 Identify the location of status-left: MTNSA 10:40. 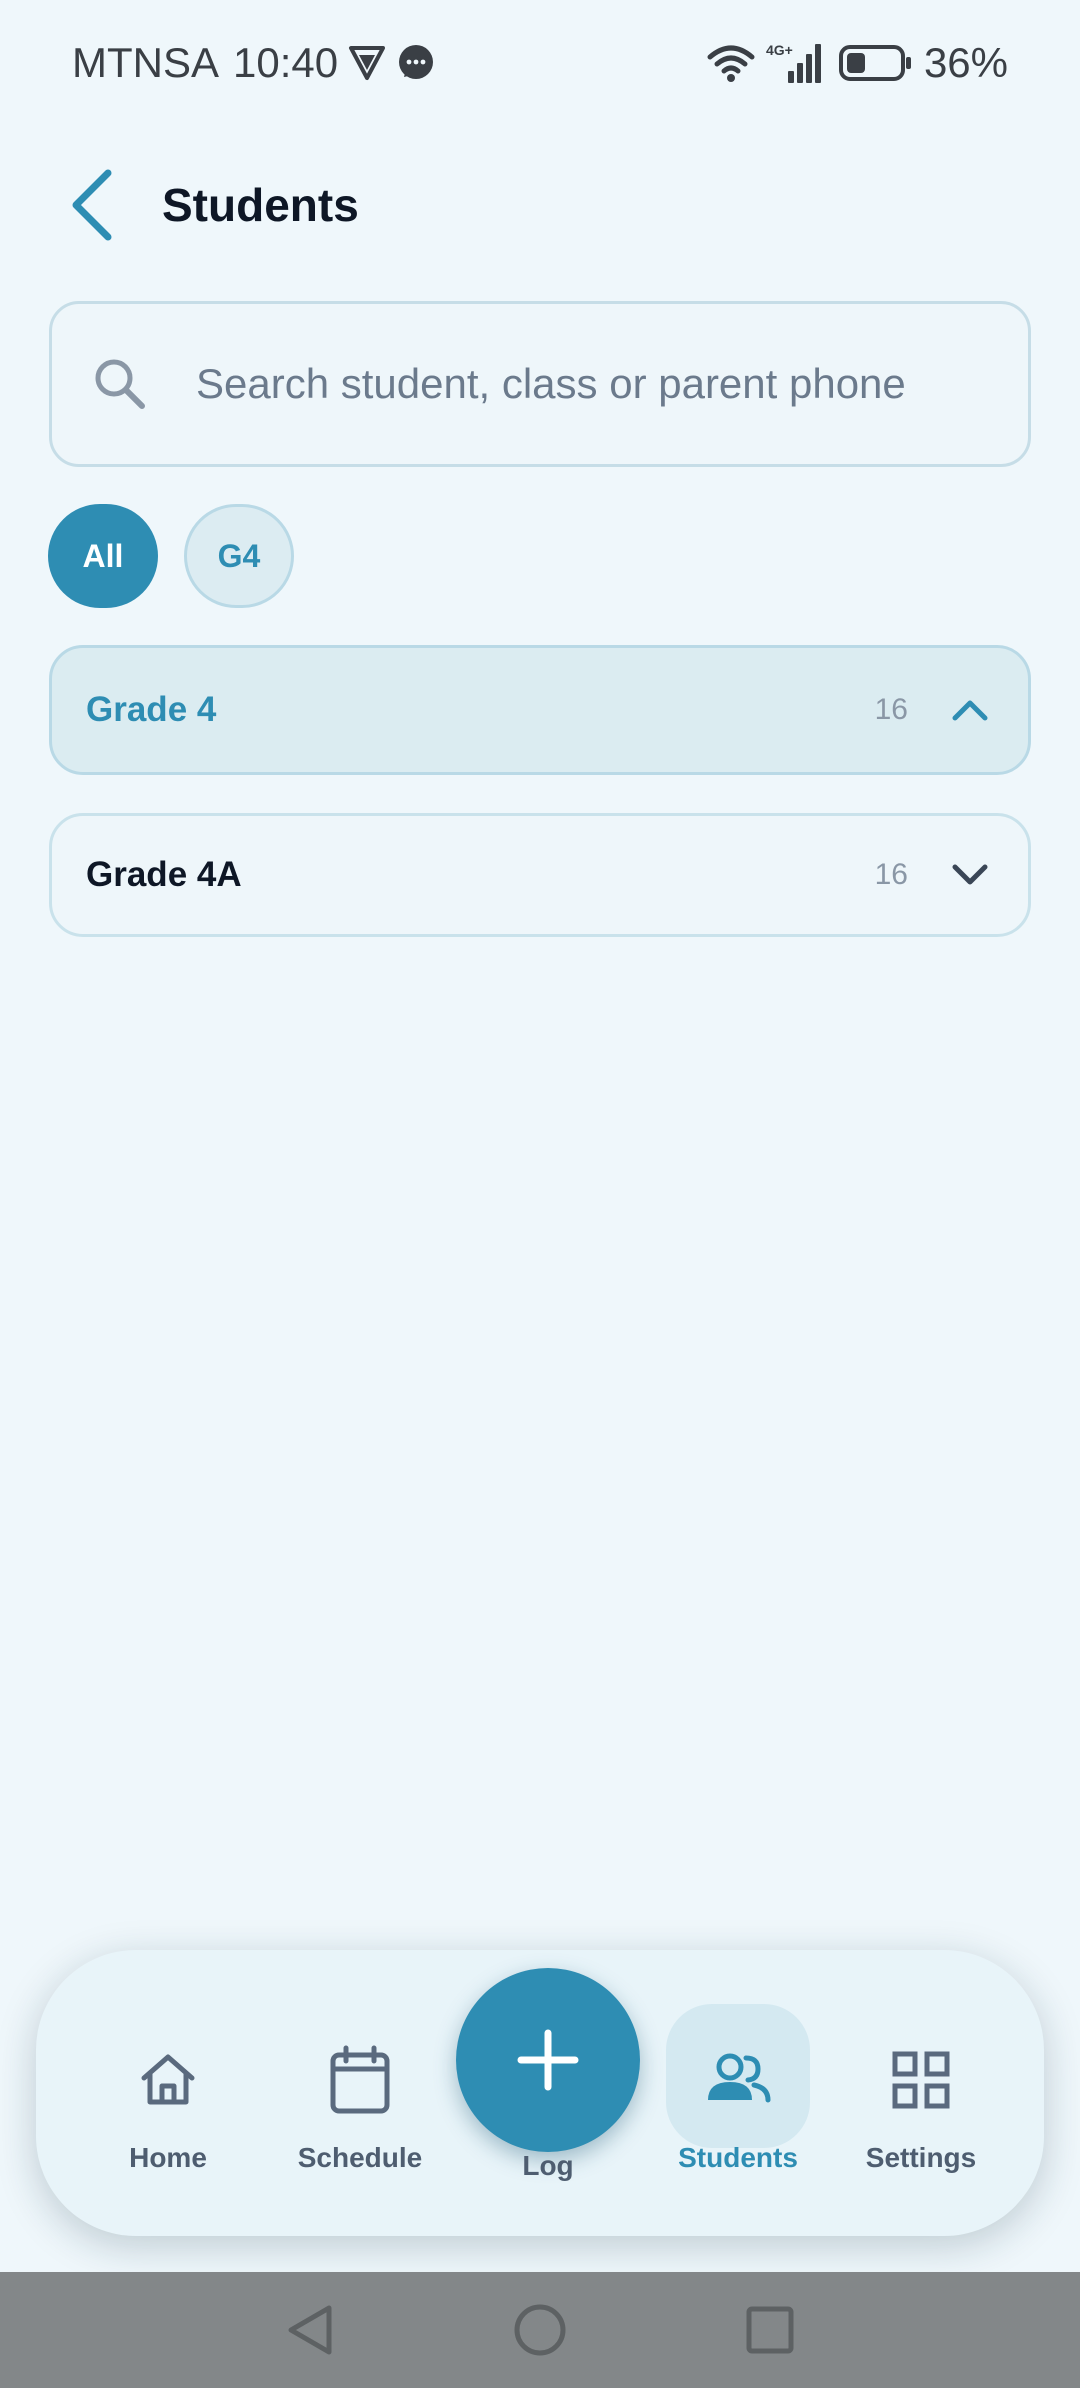
(254, 63).